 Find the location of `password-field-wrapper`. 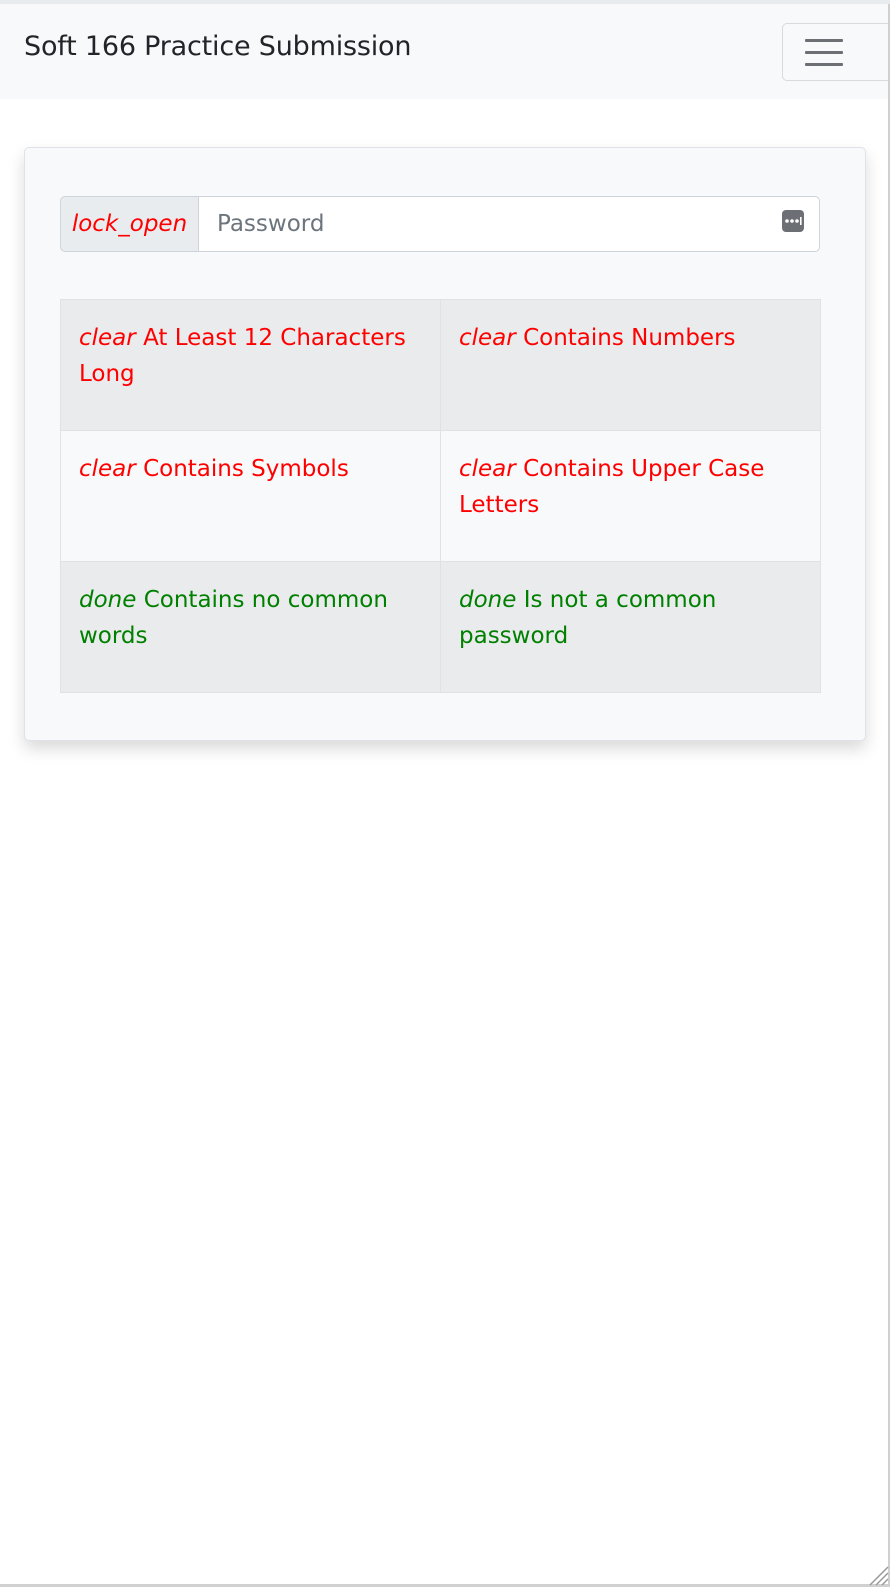

password-field-wrapper is located at coordinates (509, 224).